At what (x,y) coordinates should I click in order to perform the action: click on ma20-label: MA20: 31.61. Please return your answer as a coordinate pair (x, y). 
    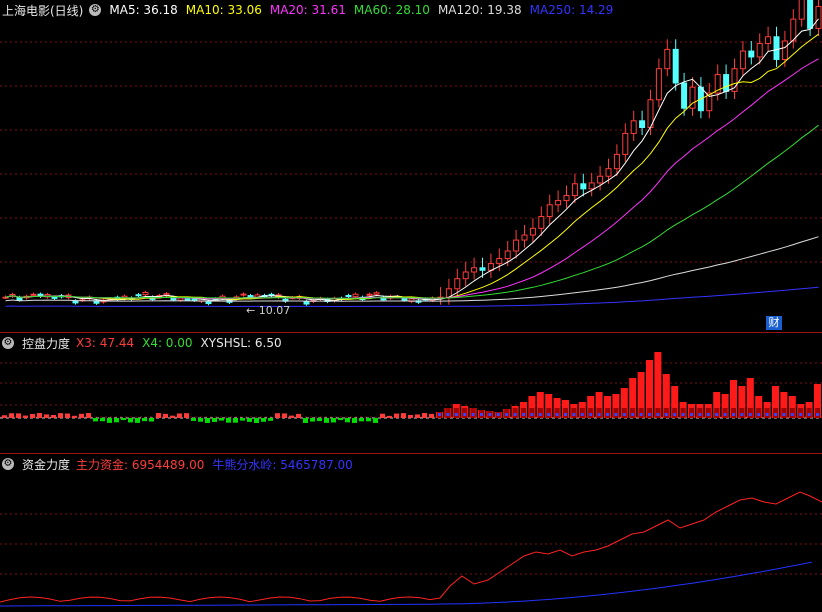
    Looking at the image, I should click on (307, 10).